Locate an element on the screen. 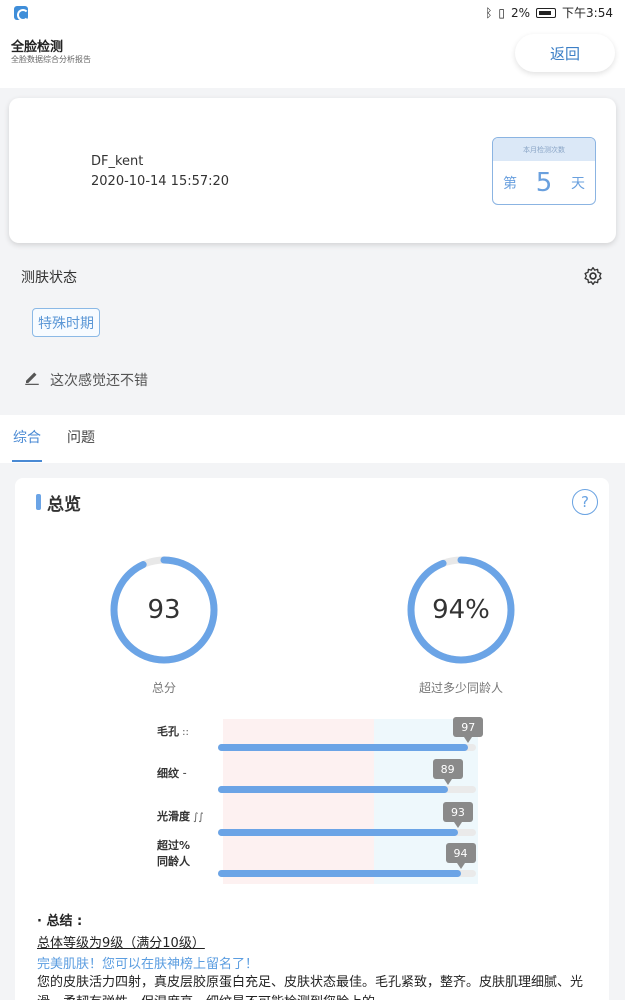 The height and width of the screenshot is (1000, 625). summary-highlight: 完美肌肤！您可以在肤神榜上留名了！ is located at coordinates (148, 964).